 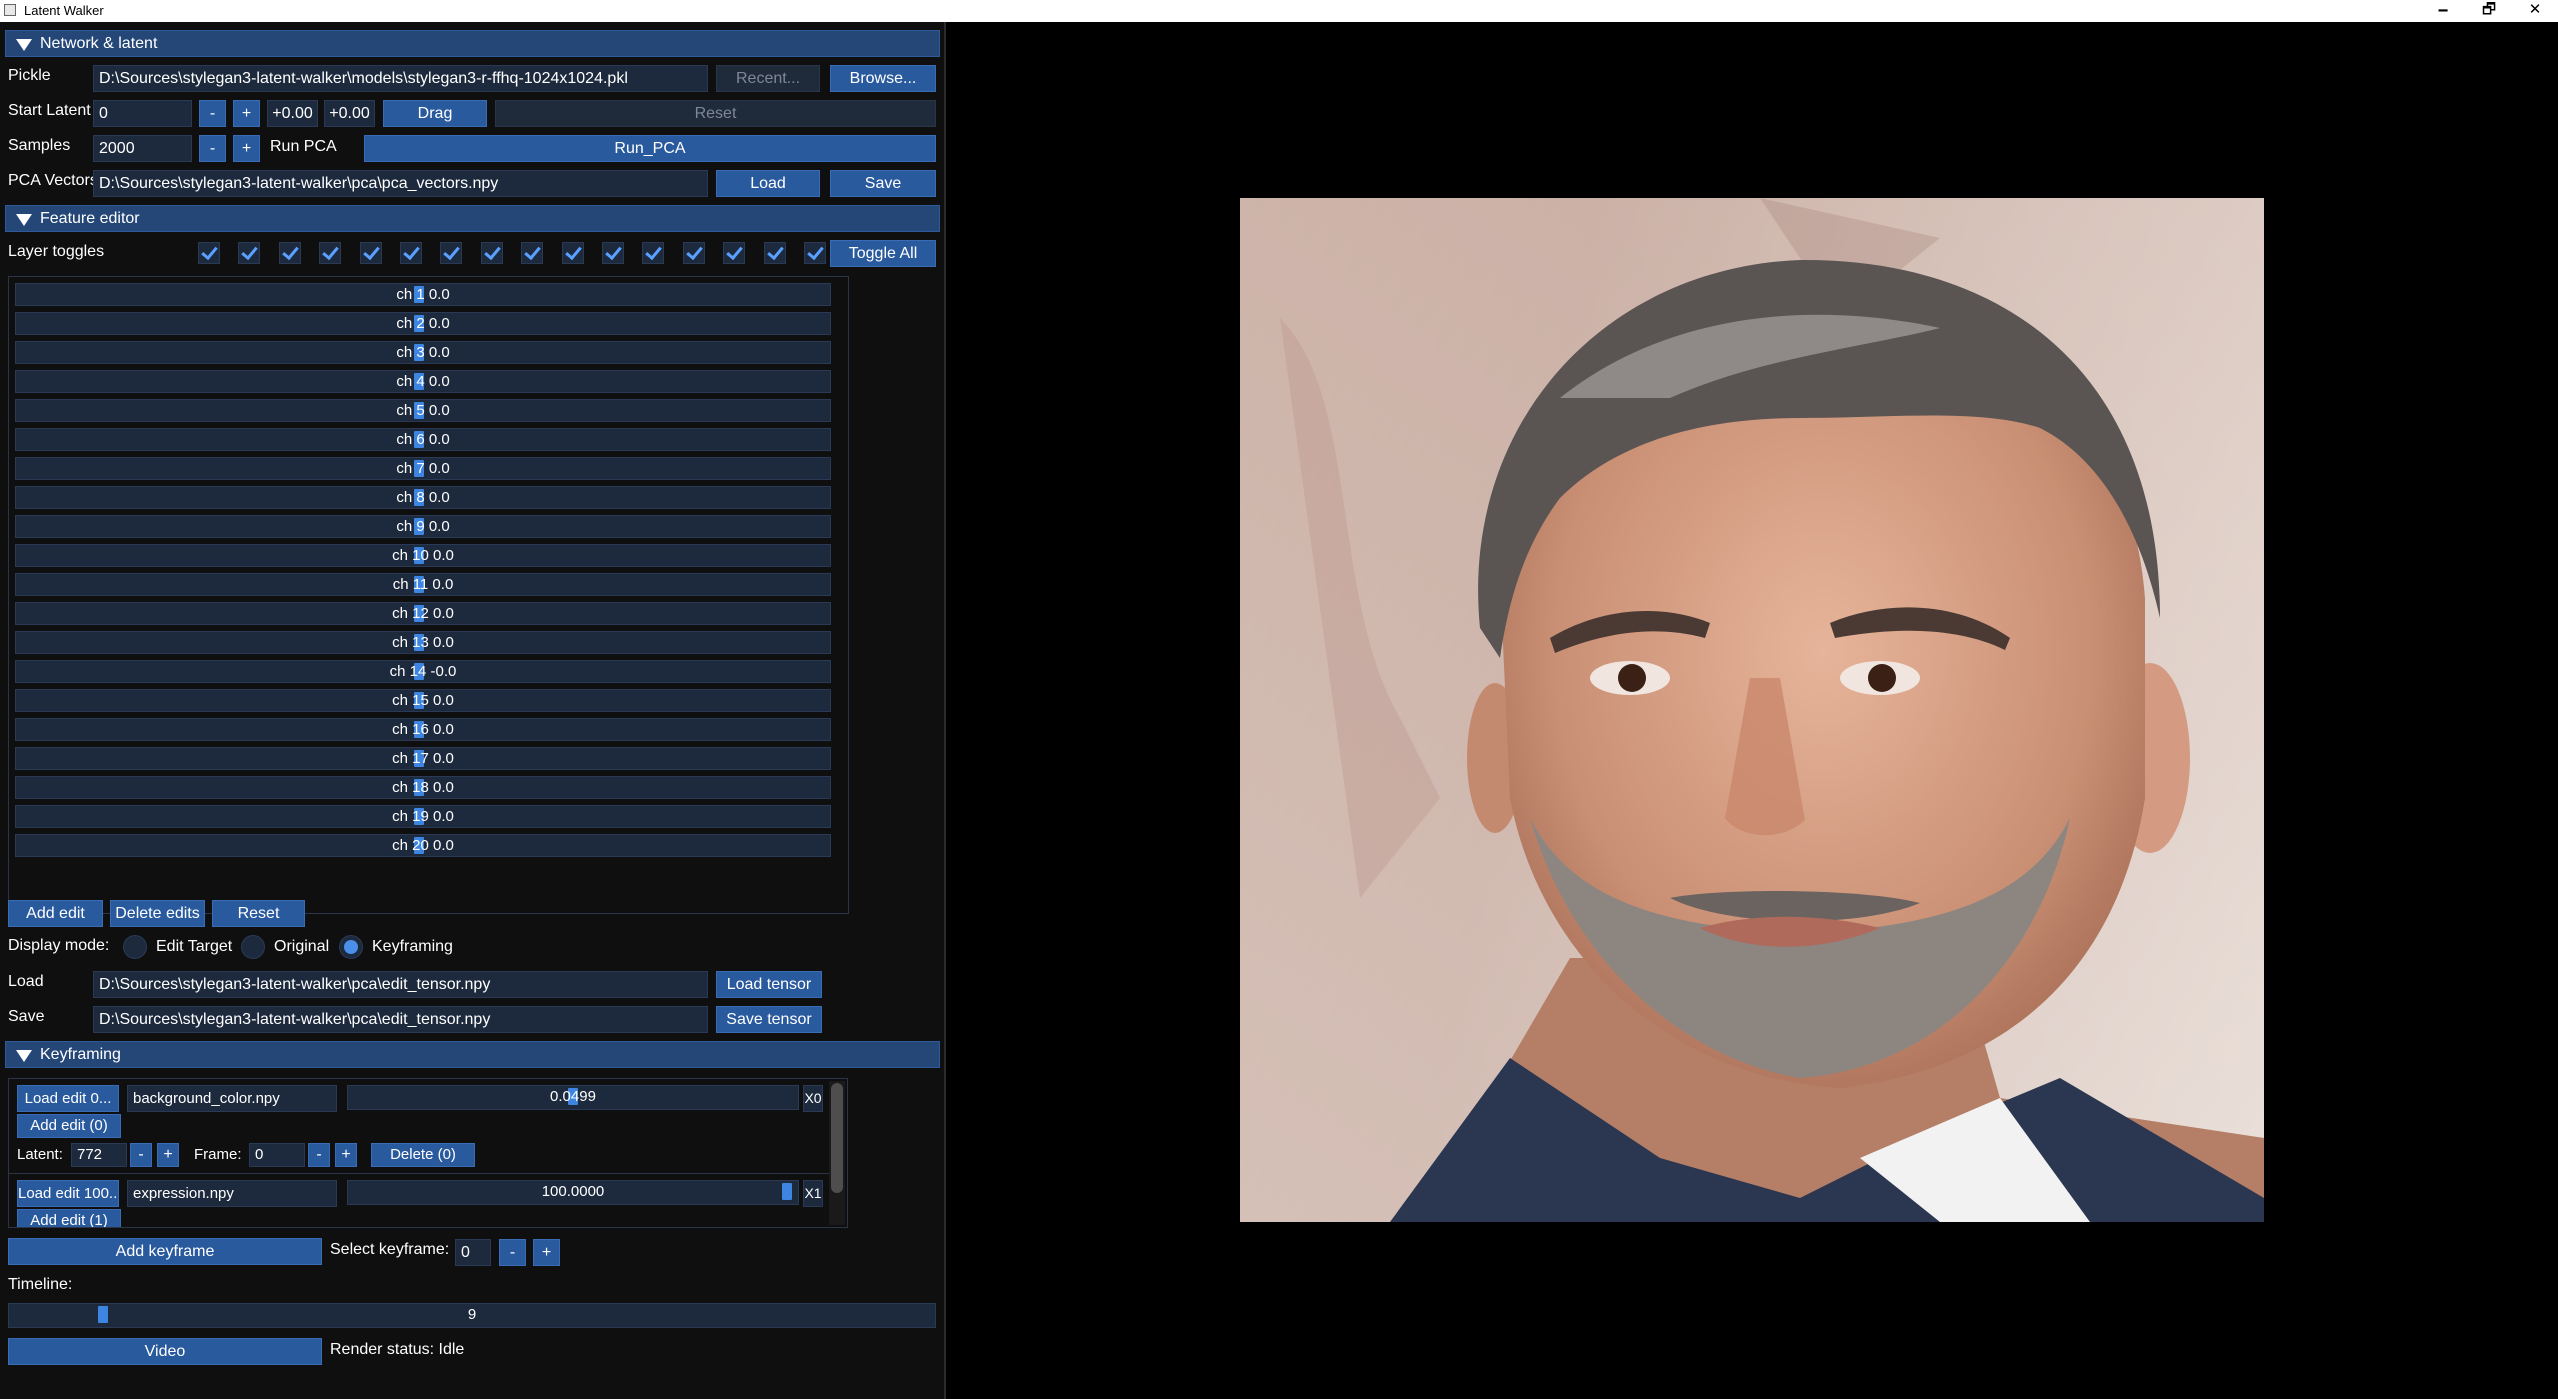 I want to click on original-radio, so click(x=253, y=947).